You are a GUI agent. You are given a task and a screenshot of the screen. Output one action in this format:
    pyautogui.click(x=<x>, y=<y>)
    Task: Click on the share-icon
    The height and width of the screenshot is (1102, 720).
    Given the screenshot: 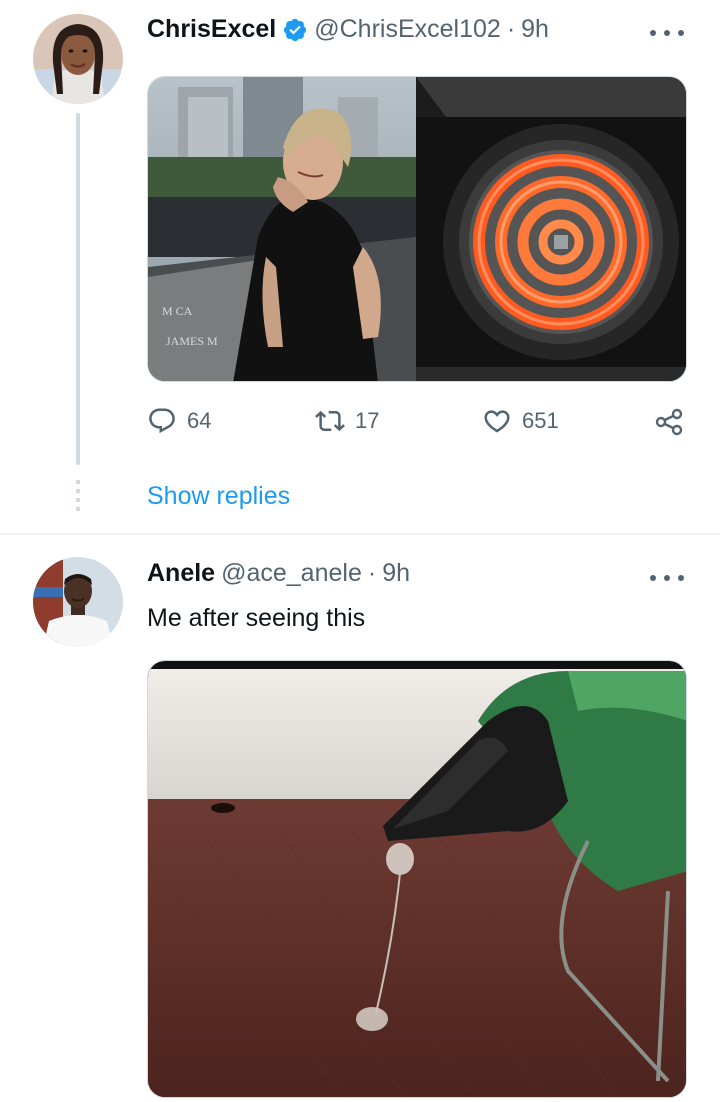 What is the action you would take?
    pyautogui.click(x=669, y=422)
    